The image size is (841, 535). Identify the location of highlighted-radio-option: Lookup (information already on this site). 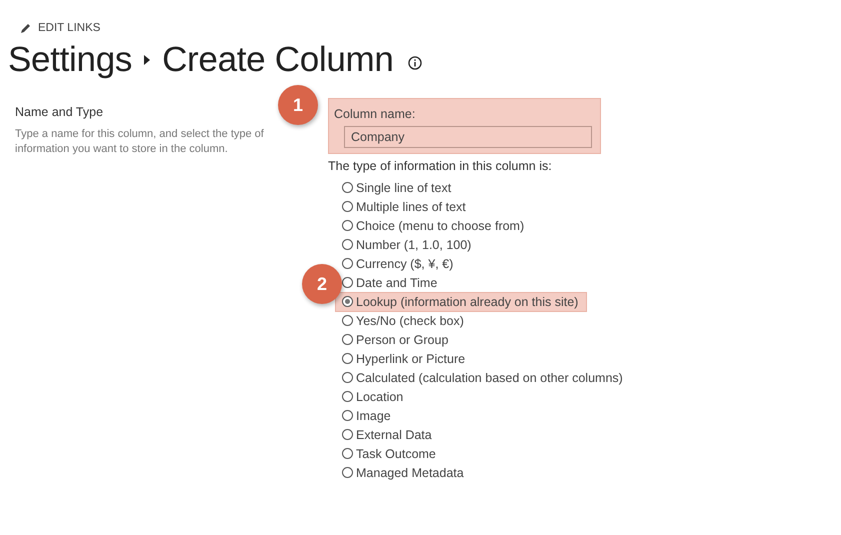
(461, 302).